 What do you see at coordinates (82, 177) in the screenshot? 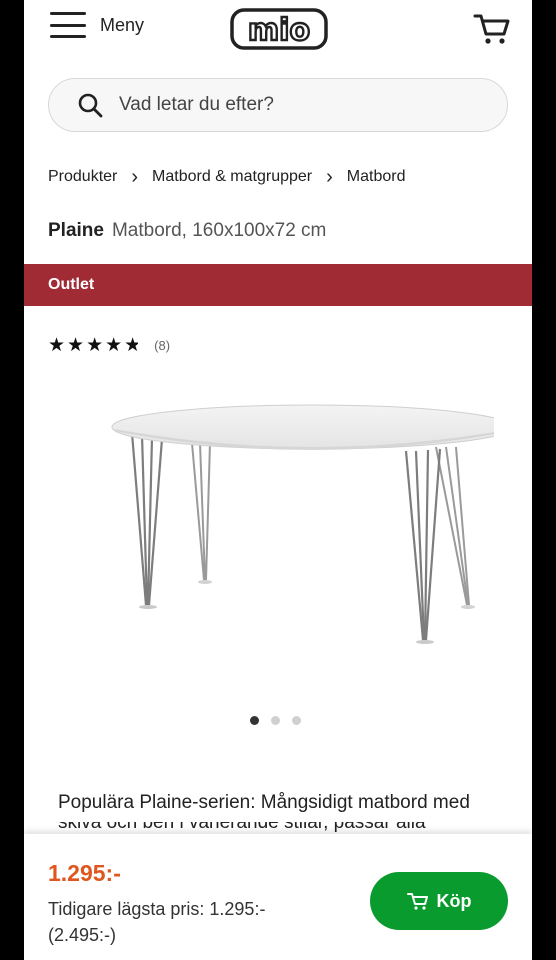
I see `breadcrumb-item-produkter: Produkter` at bounding box center [82, 177].